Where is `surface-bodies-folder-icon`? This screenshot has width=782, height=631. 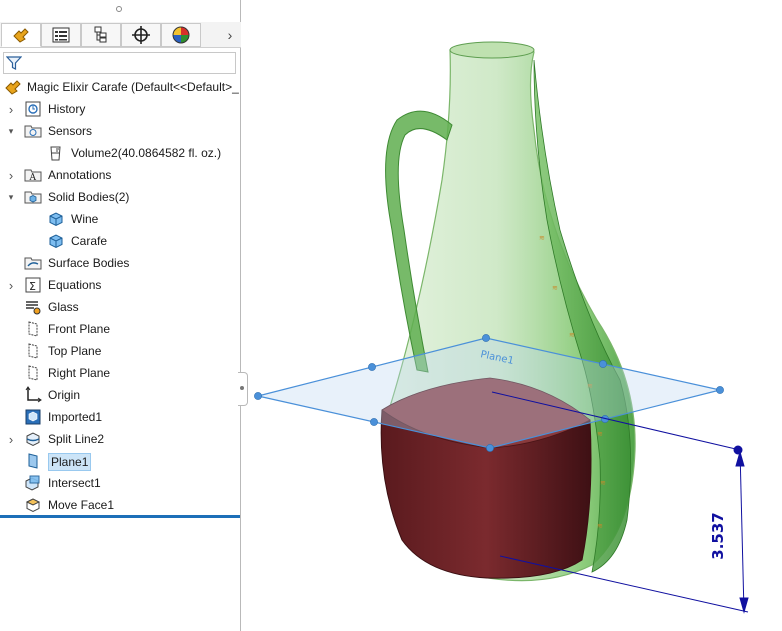 surface-bodies-folder-icon is located at coordinates (33, 263).